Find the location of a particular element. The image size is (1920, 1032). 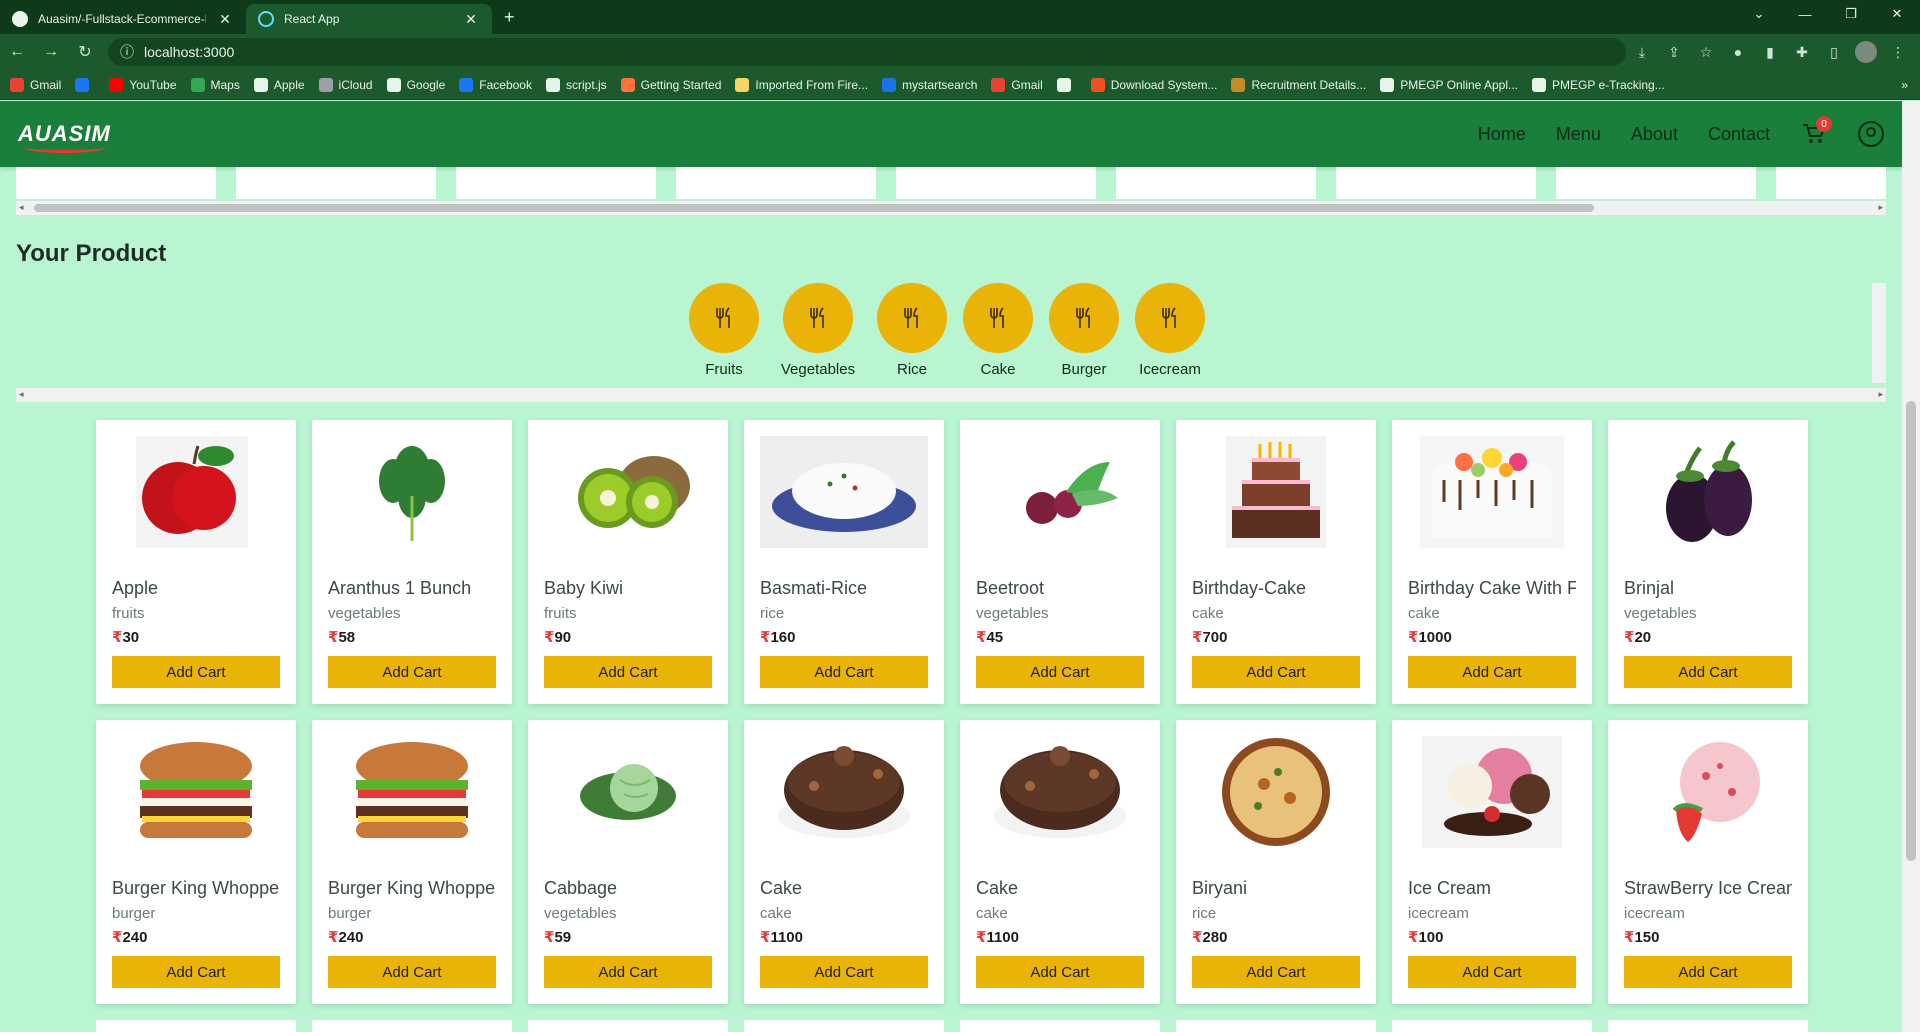

product-card: Ice Cream icecream ₹100 Add Cart is located at coordinates (1492, 862).